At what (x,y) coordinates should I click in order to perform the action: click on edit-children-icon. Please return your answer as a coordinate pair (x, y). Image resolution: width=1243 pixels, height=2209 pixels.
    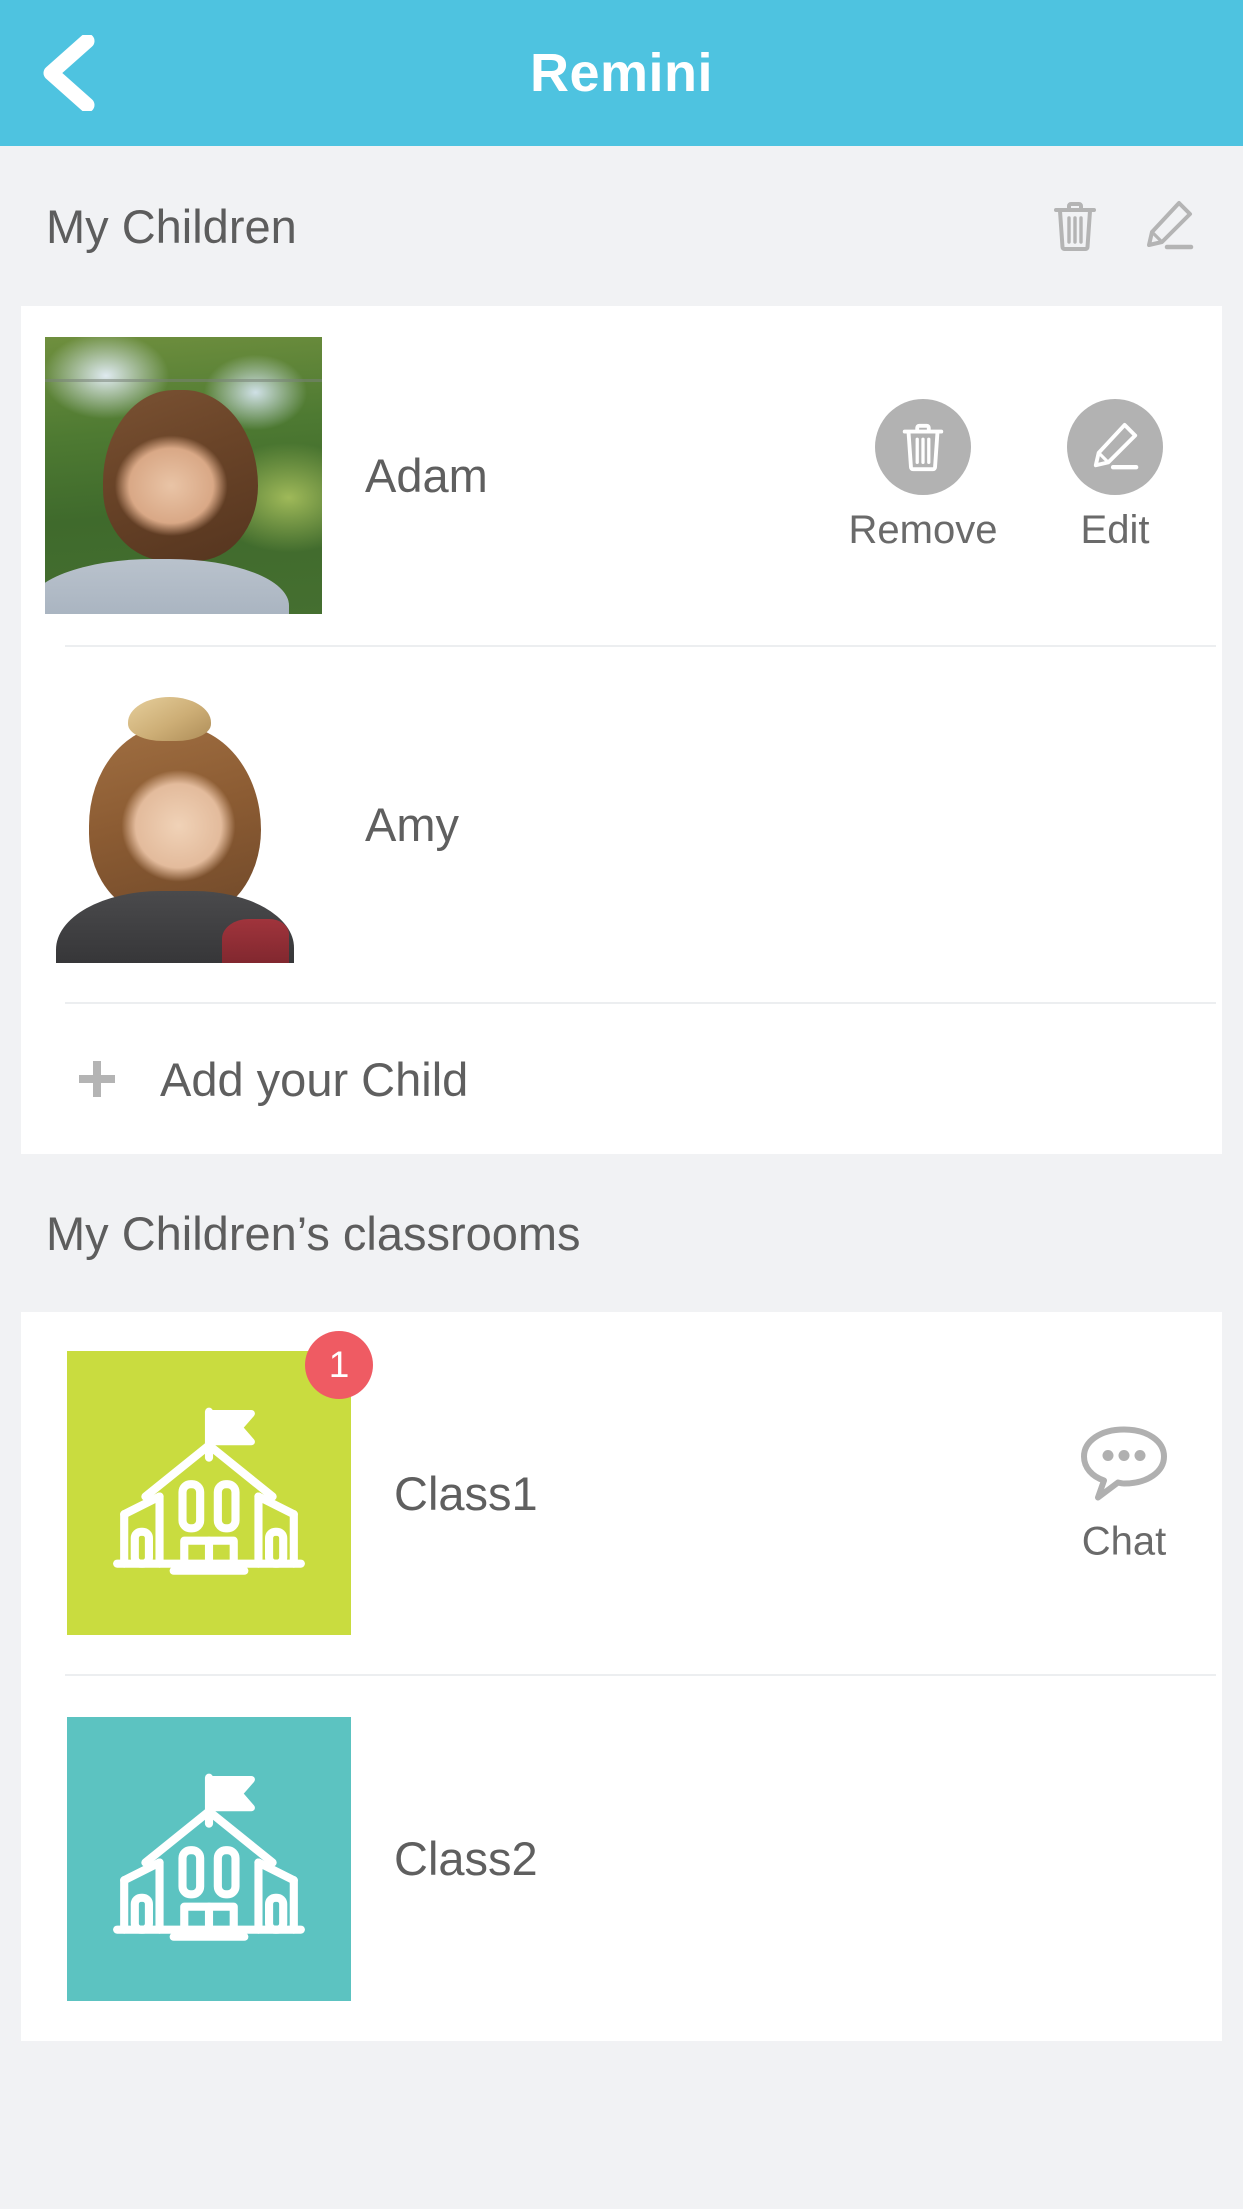
    Looking at the image, I should click on (1169, 226).